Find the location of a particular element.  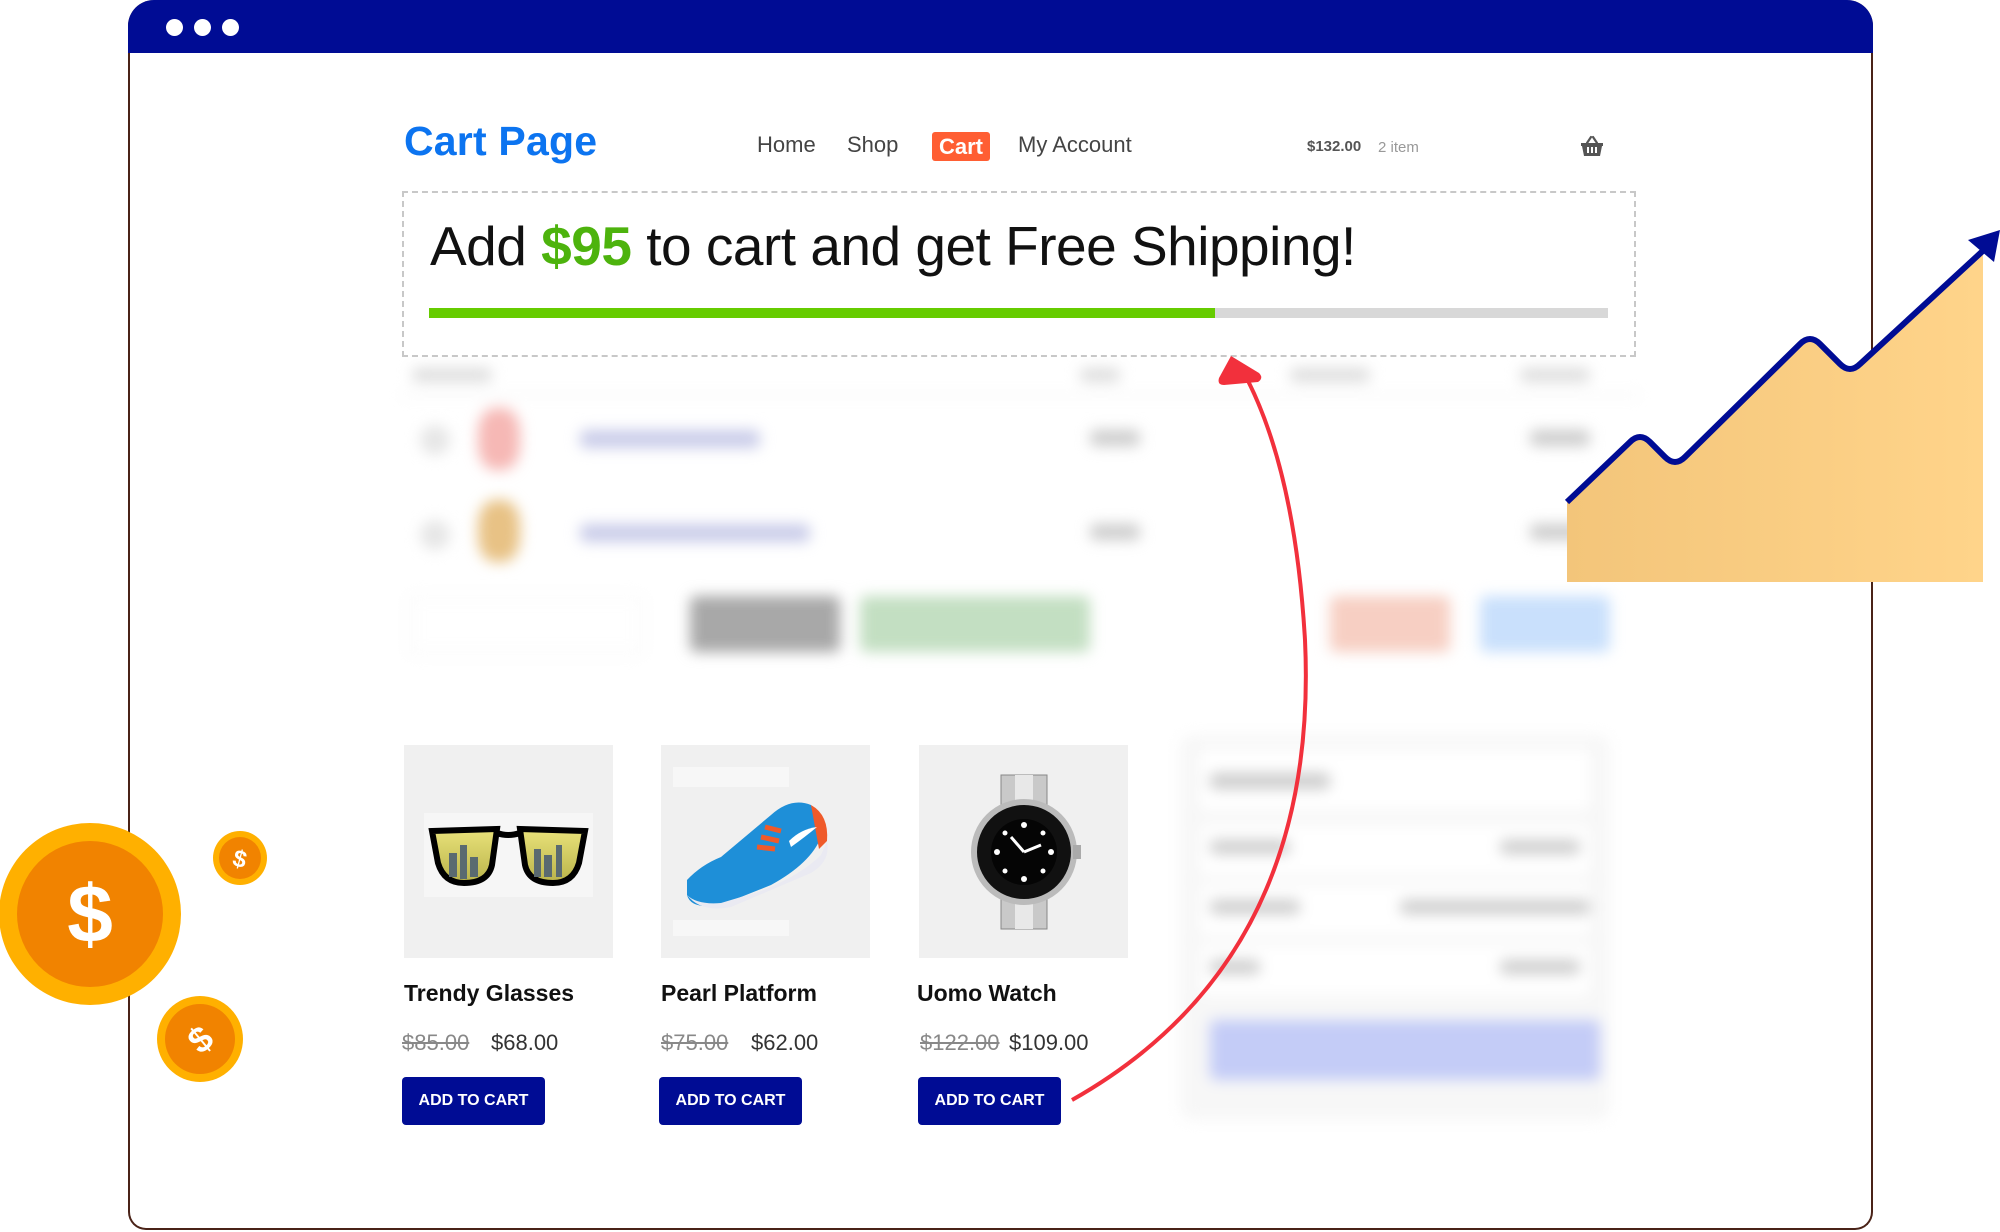

free-shipping-progress-fill is located at coordinates (822, 313).